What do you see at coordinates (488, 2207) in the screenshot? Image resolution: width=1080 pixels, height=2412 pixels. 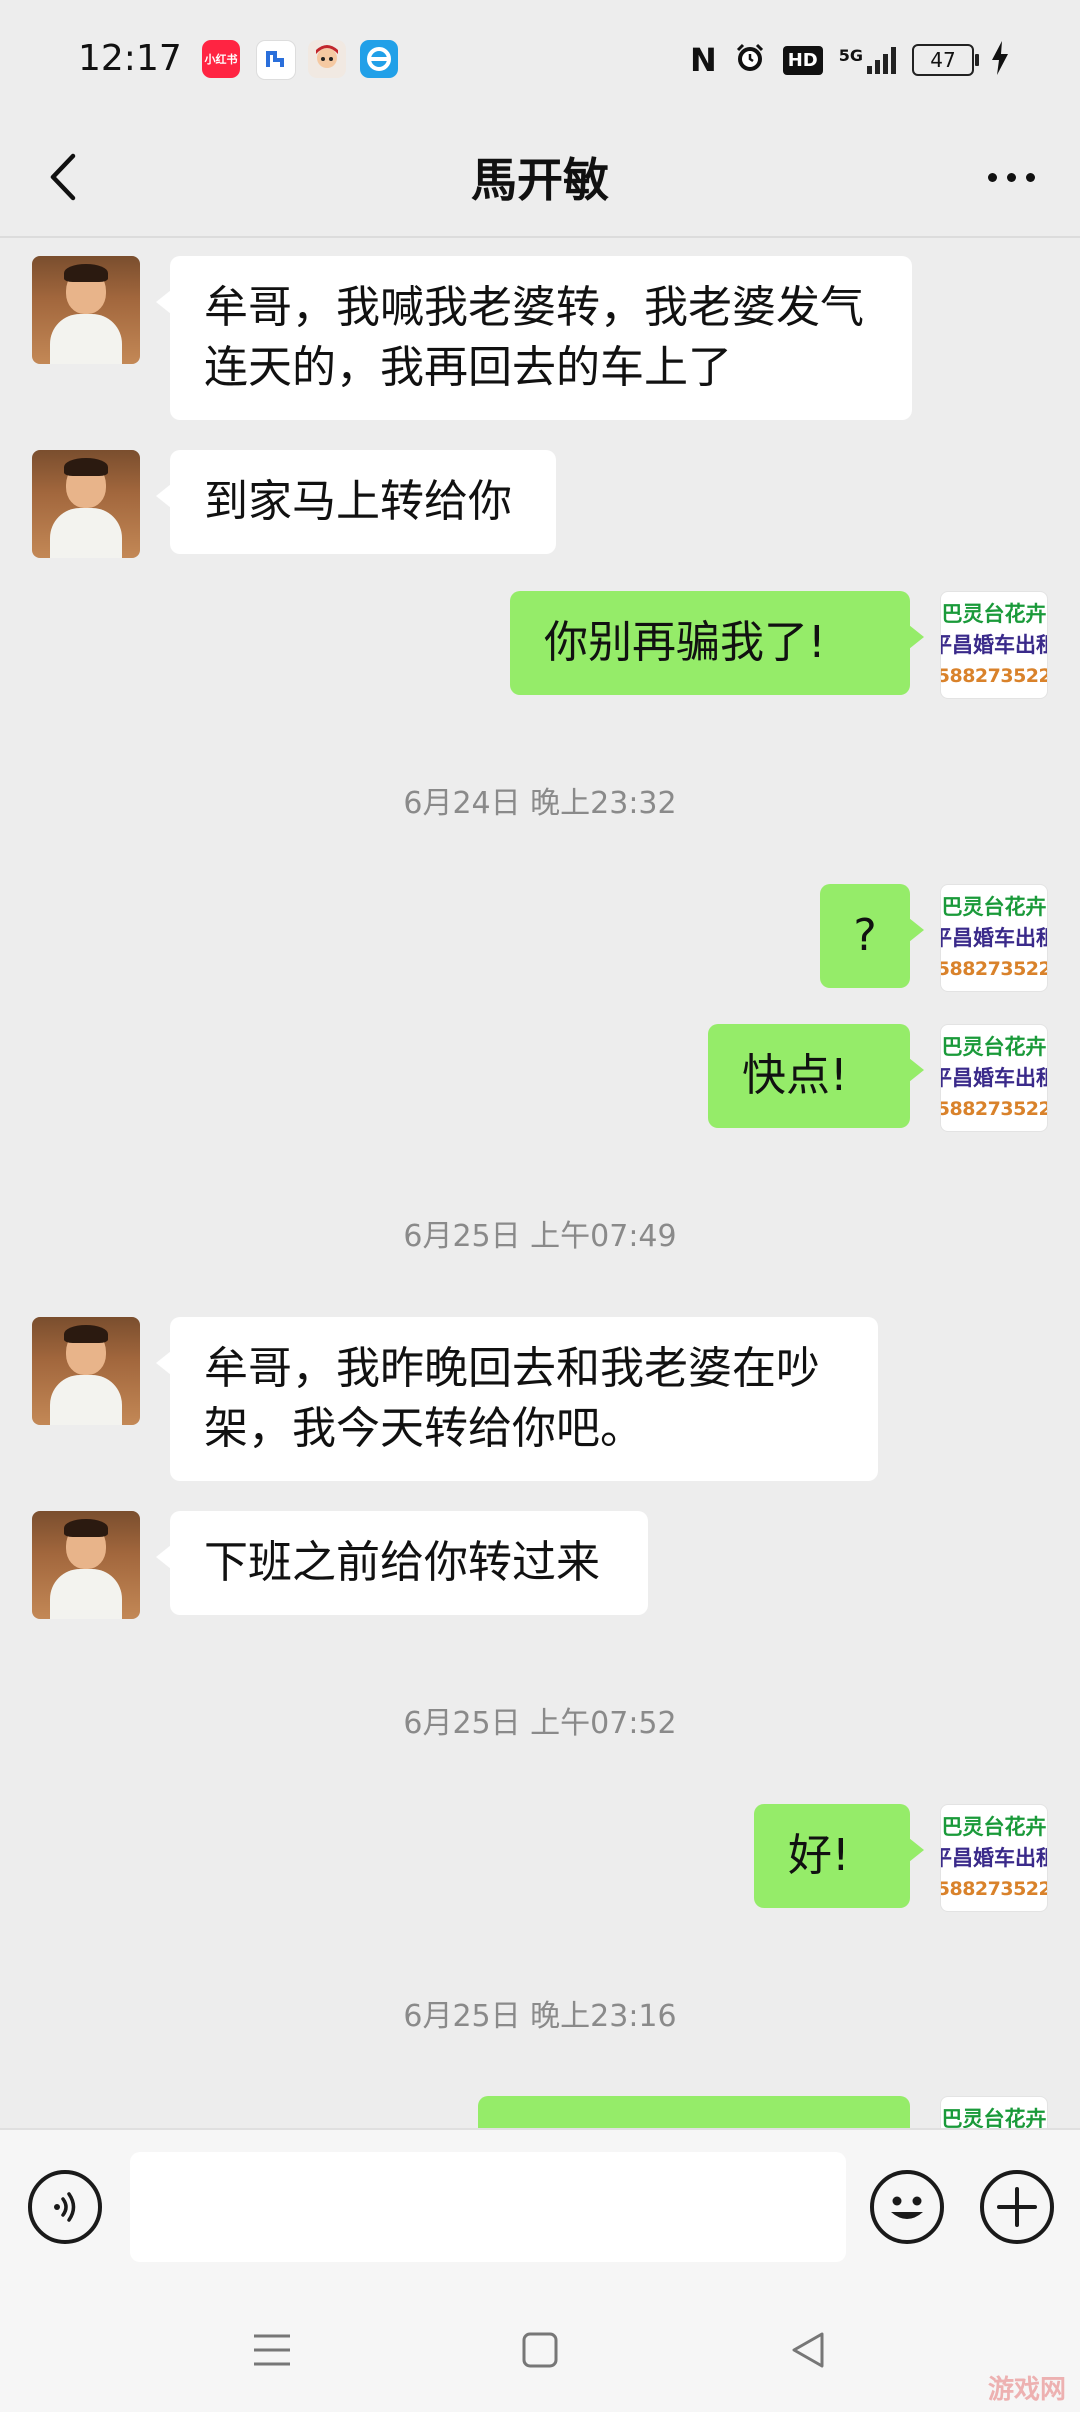 I see `message-input` at bounding box center [488, 2207].